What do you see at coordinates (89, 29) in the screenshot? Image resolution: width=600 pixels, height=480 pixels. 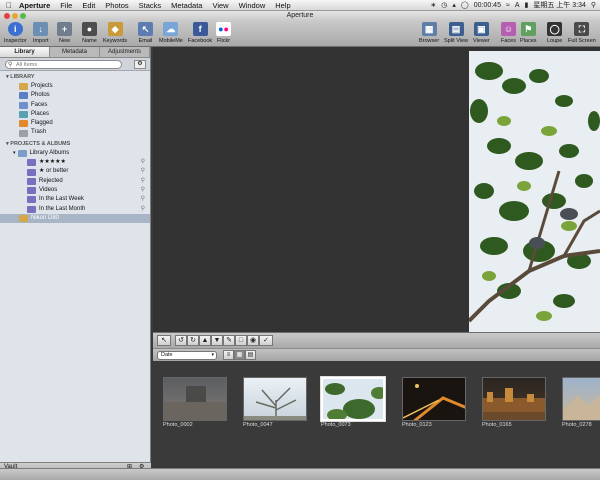 I see `person-icon: ●` at bounding box center [89, 29].